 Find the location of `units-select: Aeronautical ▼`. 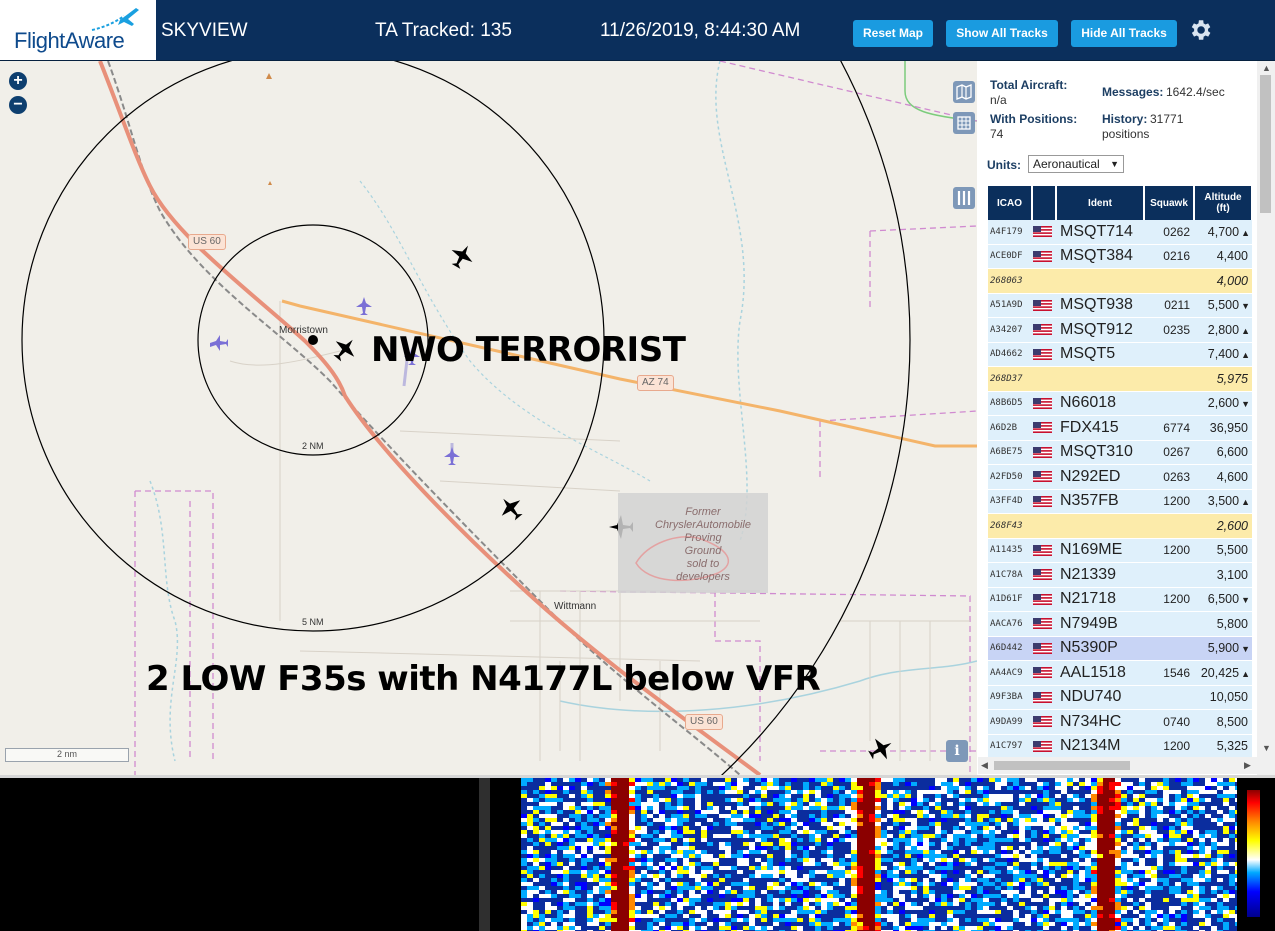

units-select: Aeronautical ▼ is located at coordinates (1076, 164).